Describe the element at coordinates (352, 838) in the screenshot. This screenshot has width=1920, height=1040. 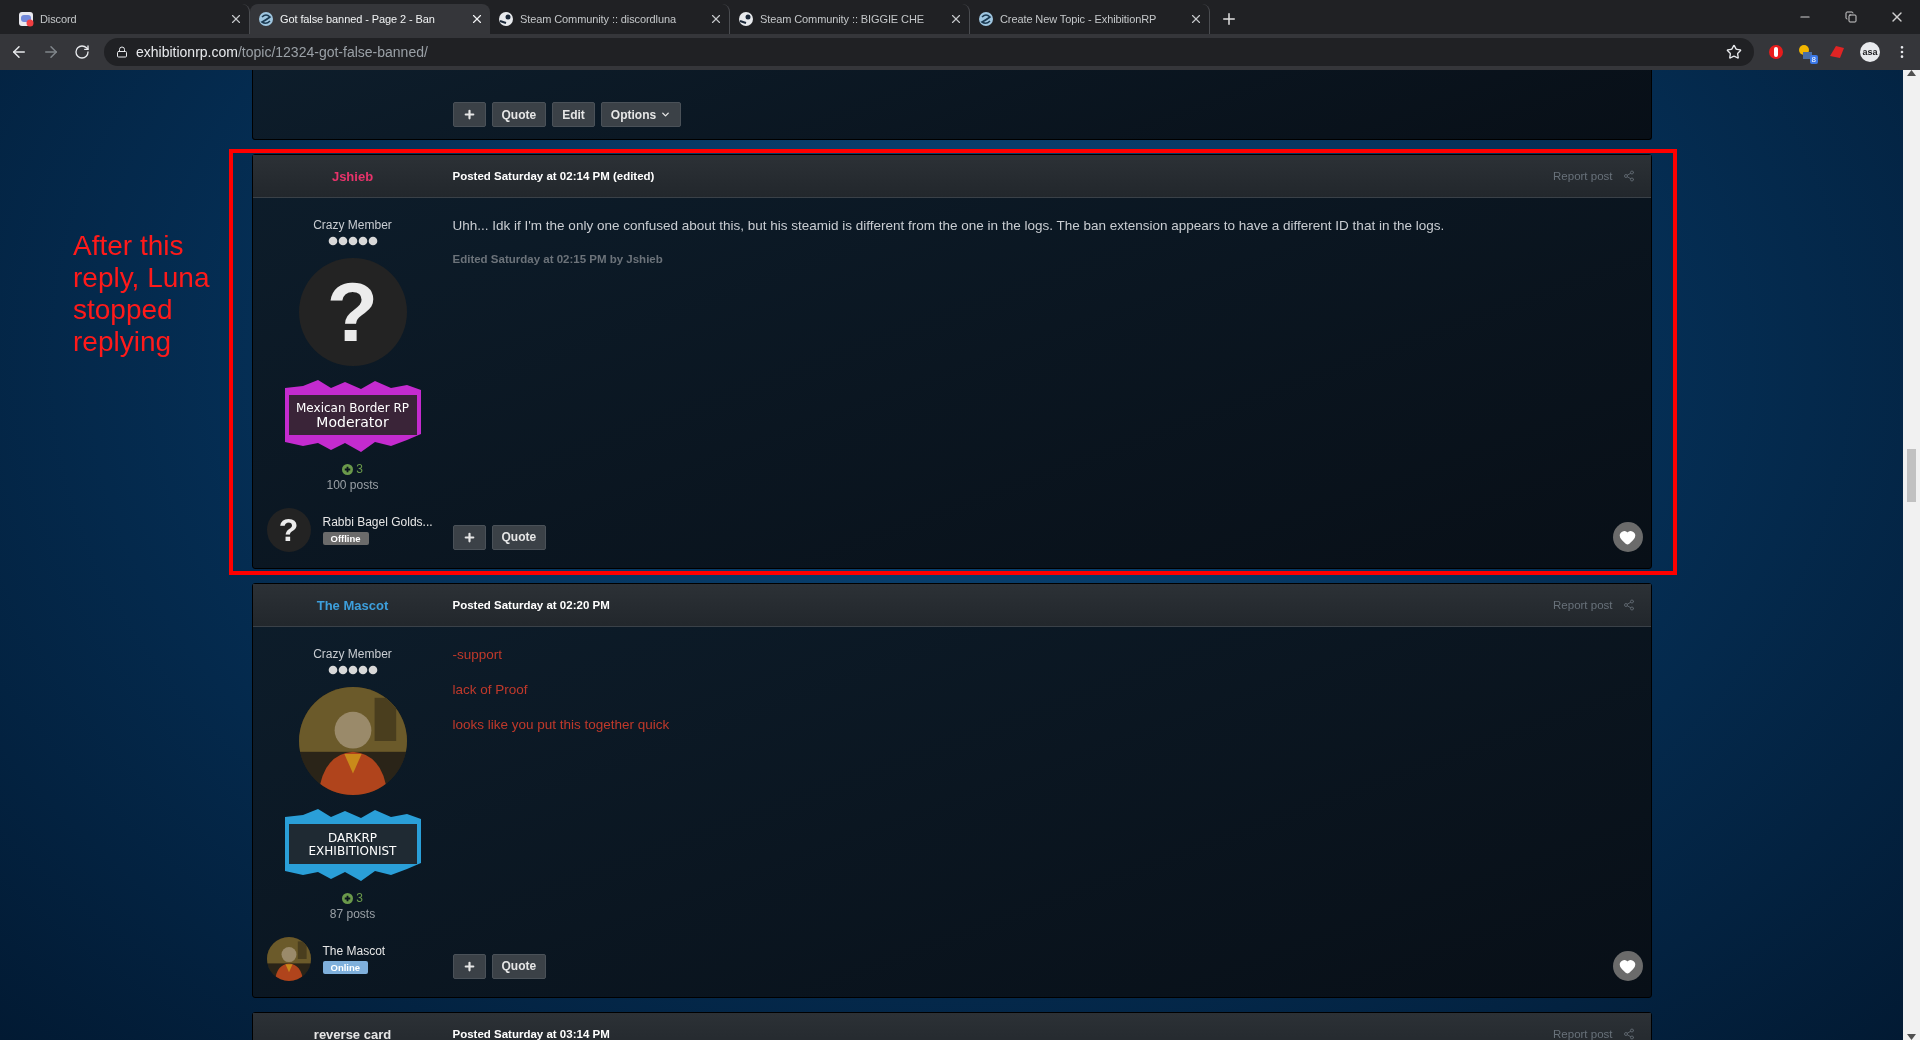
I see `badge-text: DARKRP` at that location.